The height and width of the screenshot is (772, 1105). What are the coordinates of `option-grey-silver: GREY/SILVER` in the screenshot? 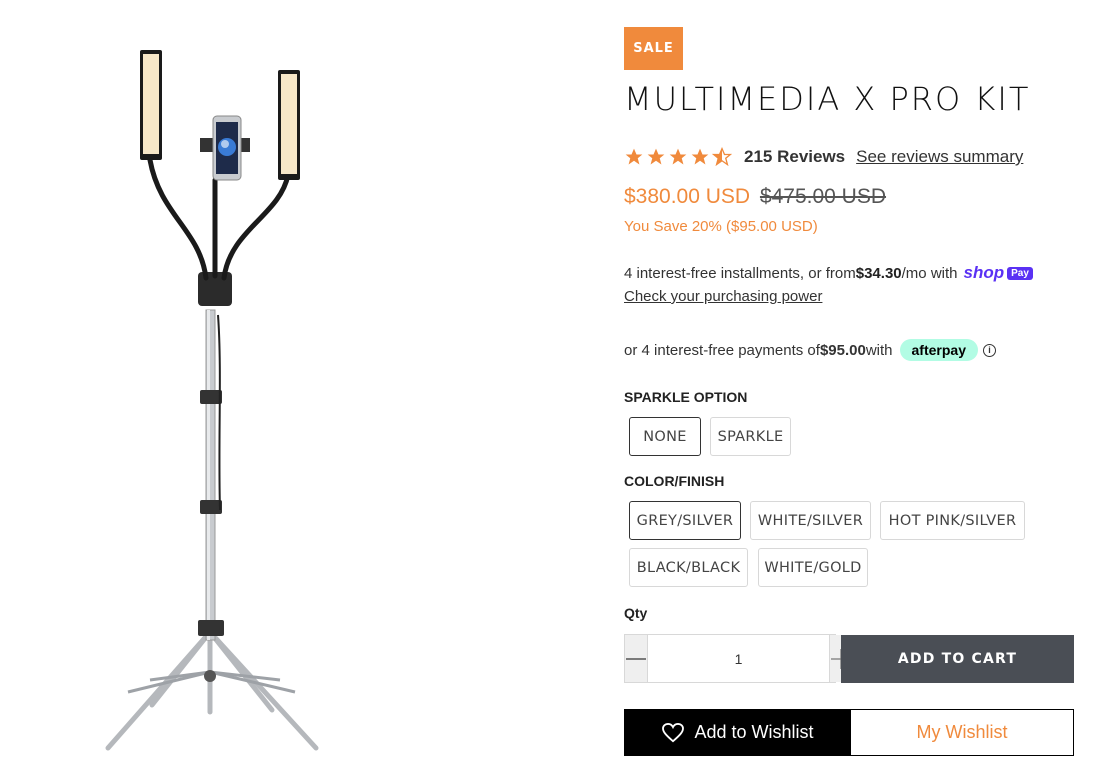 It's located at (685, 520).